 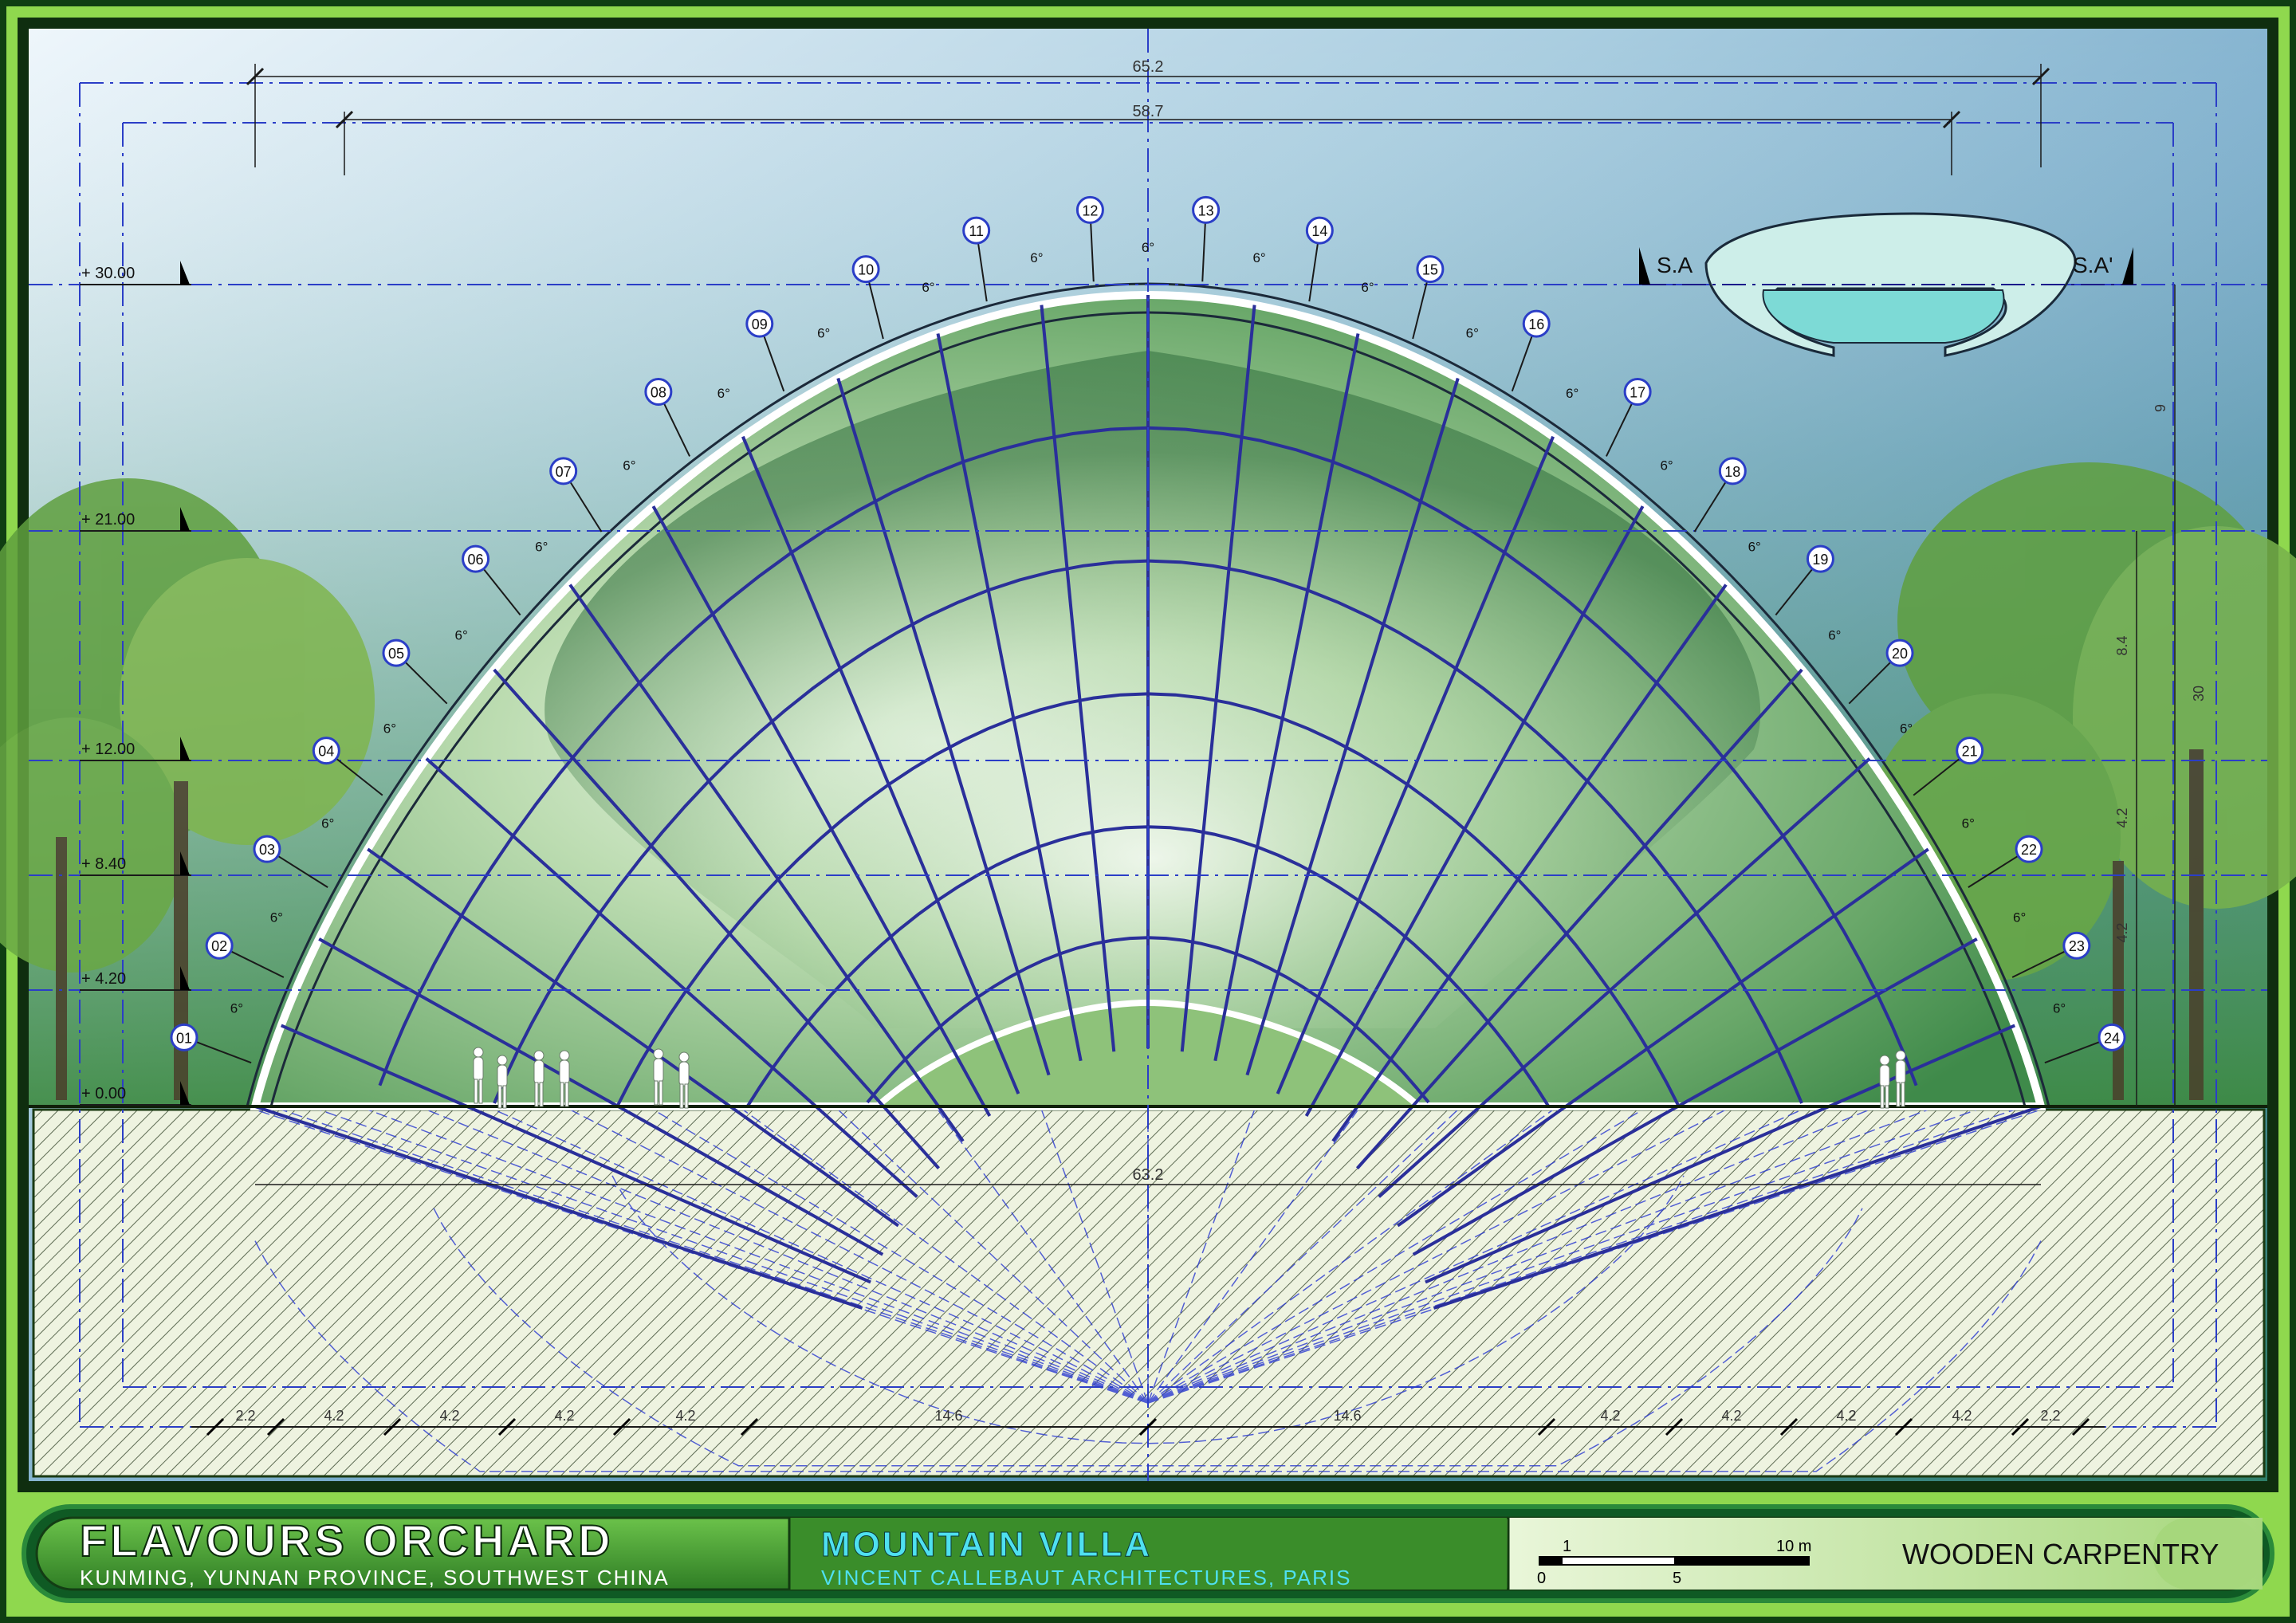 What do you see at coordinates (2122, 932) in the screenshot?
I see `dim-right-low2: 4.2` at bounding box center [2122, 932].